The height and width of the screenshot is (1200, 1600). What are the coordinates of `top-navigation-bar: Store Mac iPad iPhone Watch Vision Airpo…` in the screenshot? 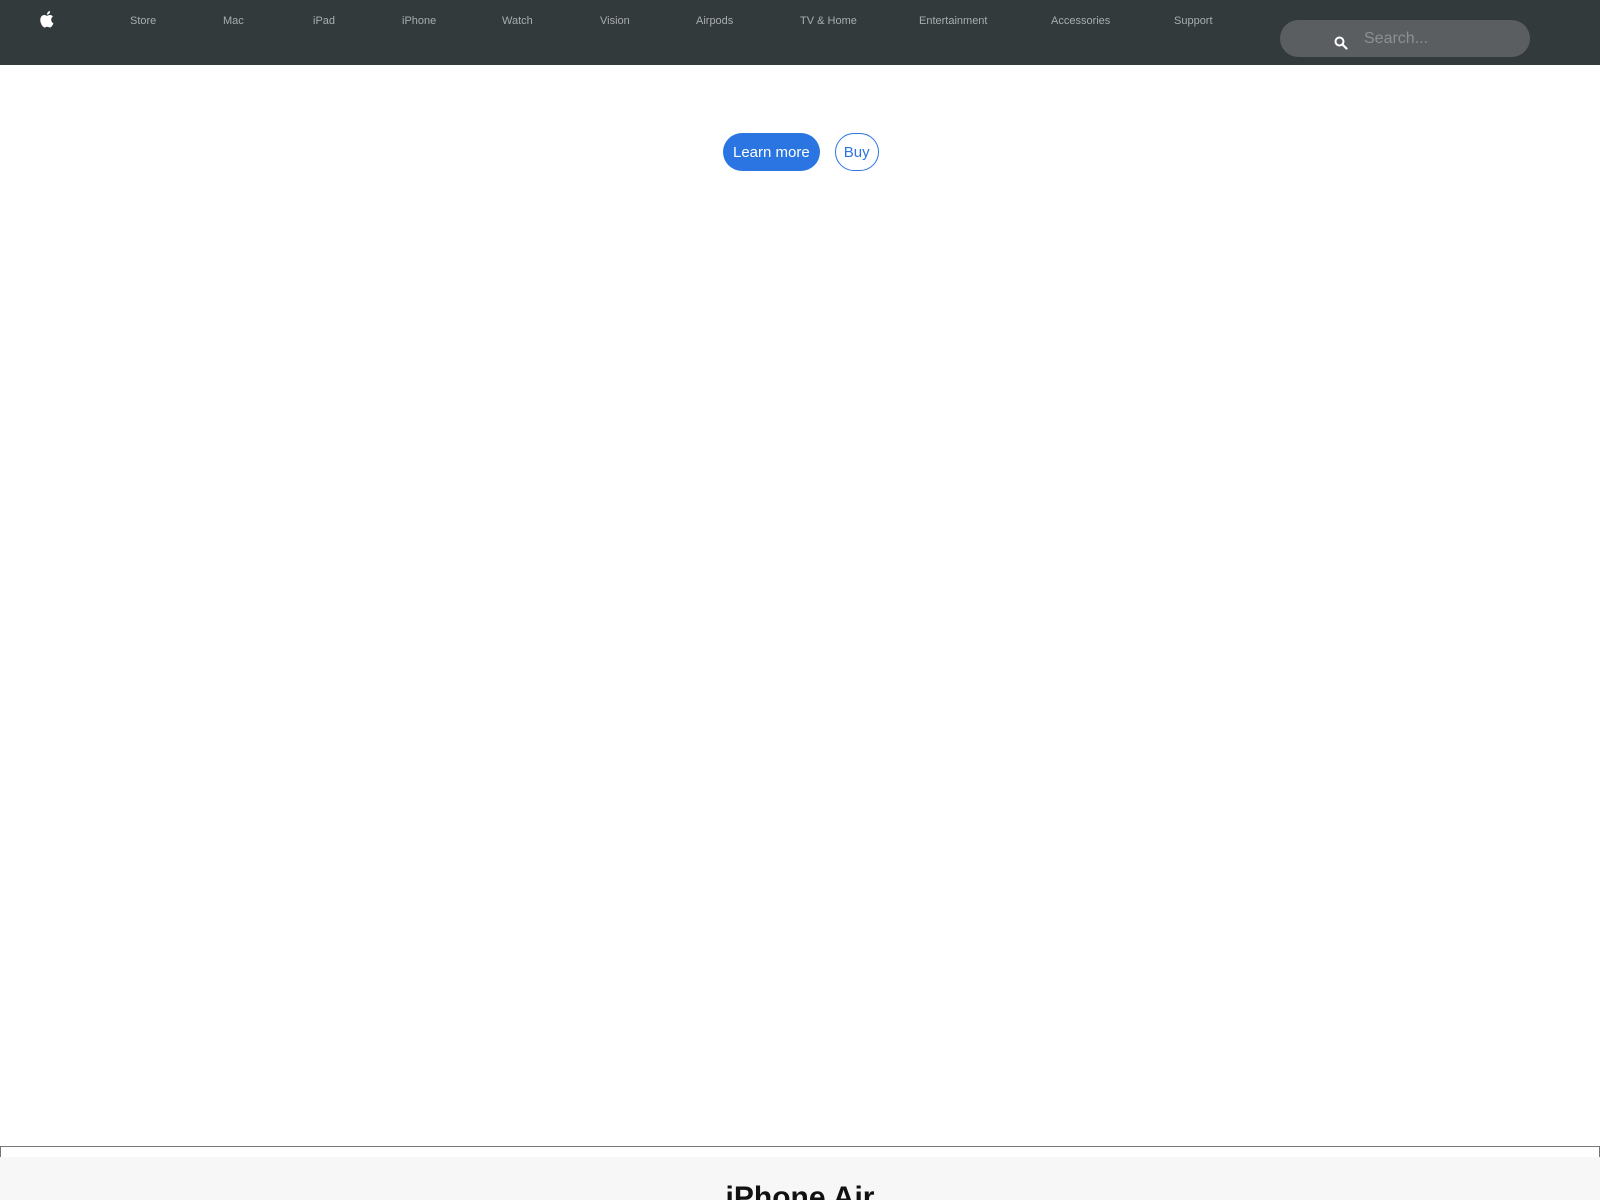 It's located at (800, 32).